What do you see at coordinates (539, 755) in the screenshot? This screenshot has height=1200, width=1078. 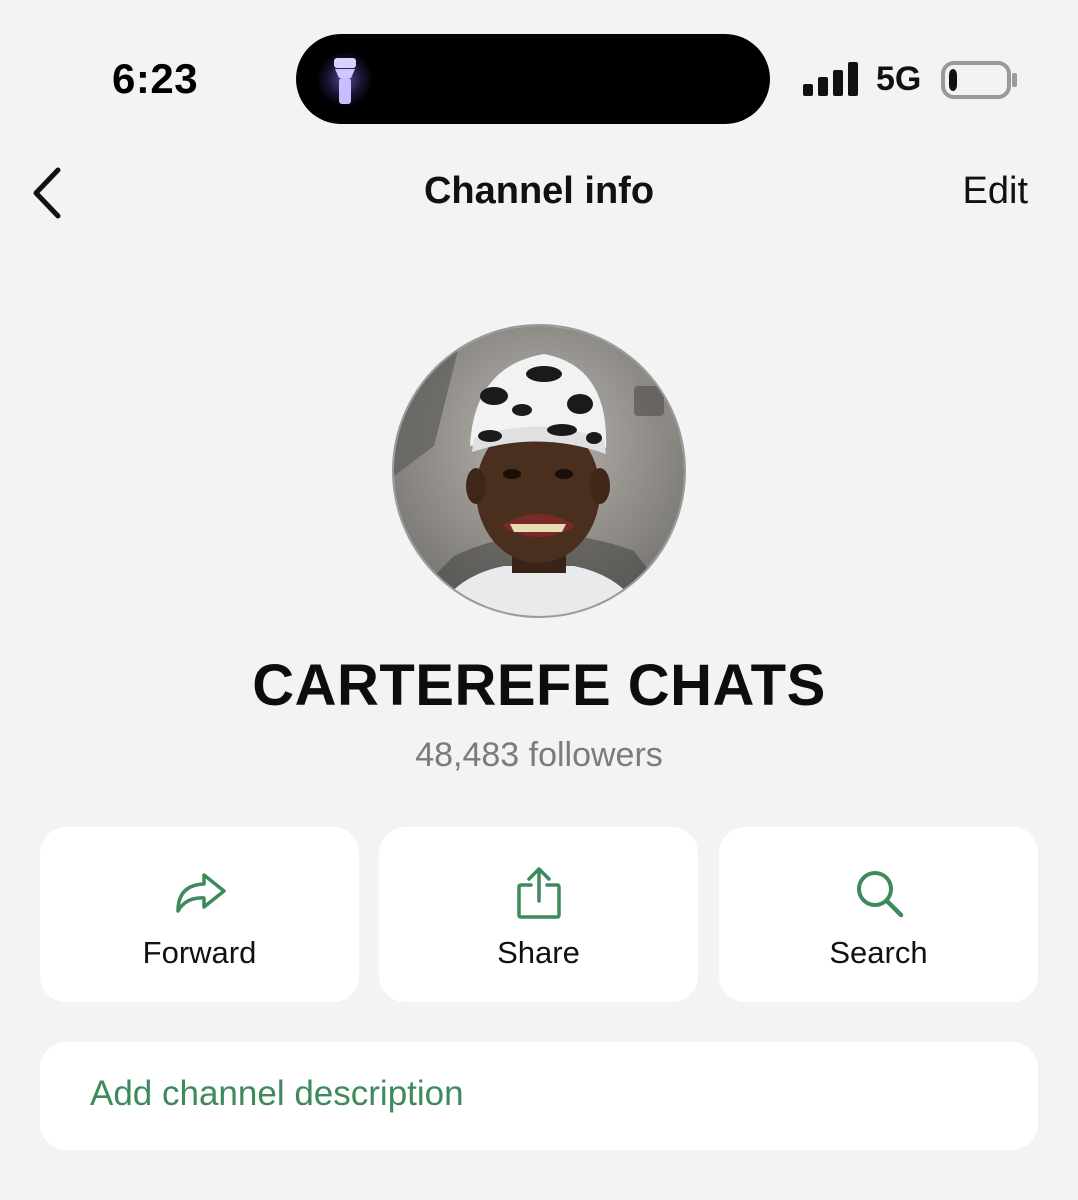 I see `followers-count: 48,483 followers` at bounding box center [539, 755].